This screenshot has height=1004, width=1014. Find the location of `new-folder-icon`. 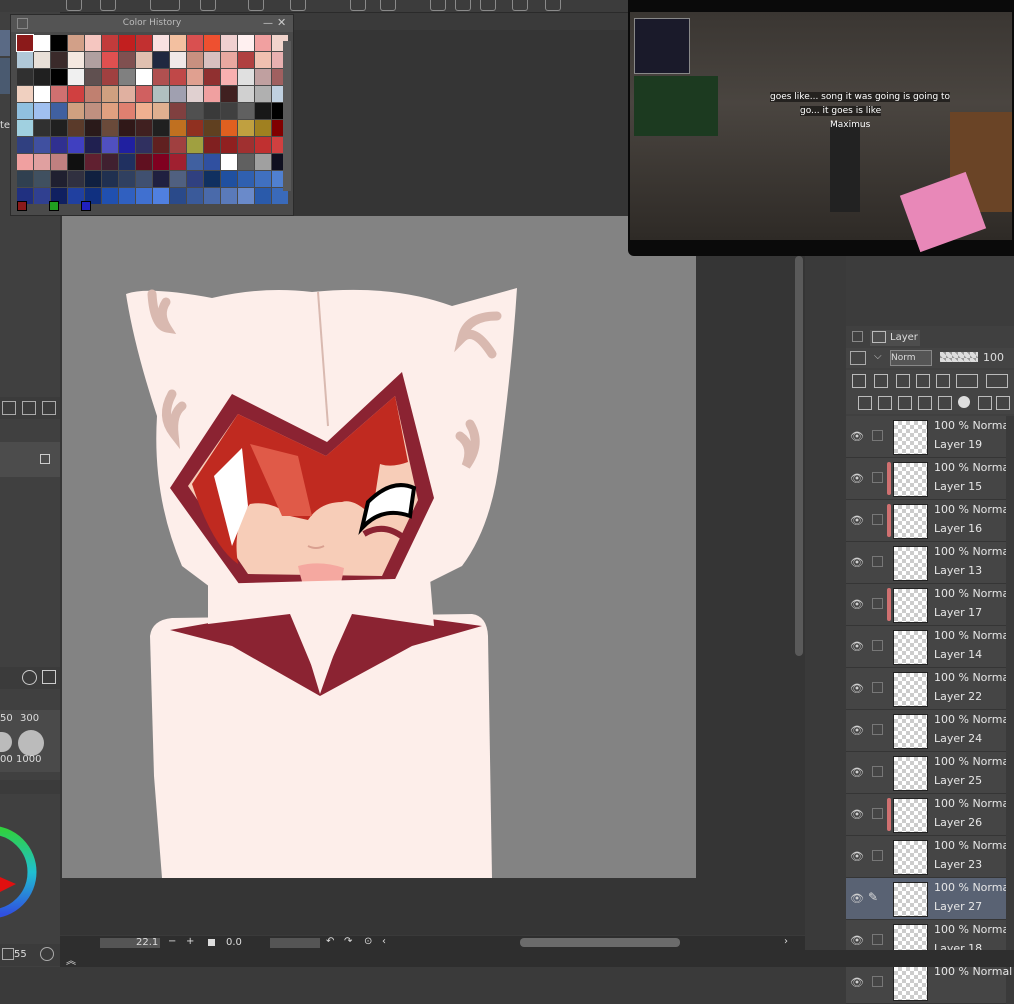

new-folder-icon is located at coordinates (905, 403).